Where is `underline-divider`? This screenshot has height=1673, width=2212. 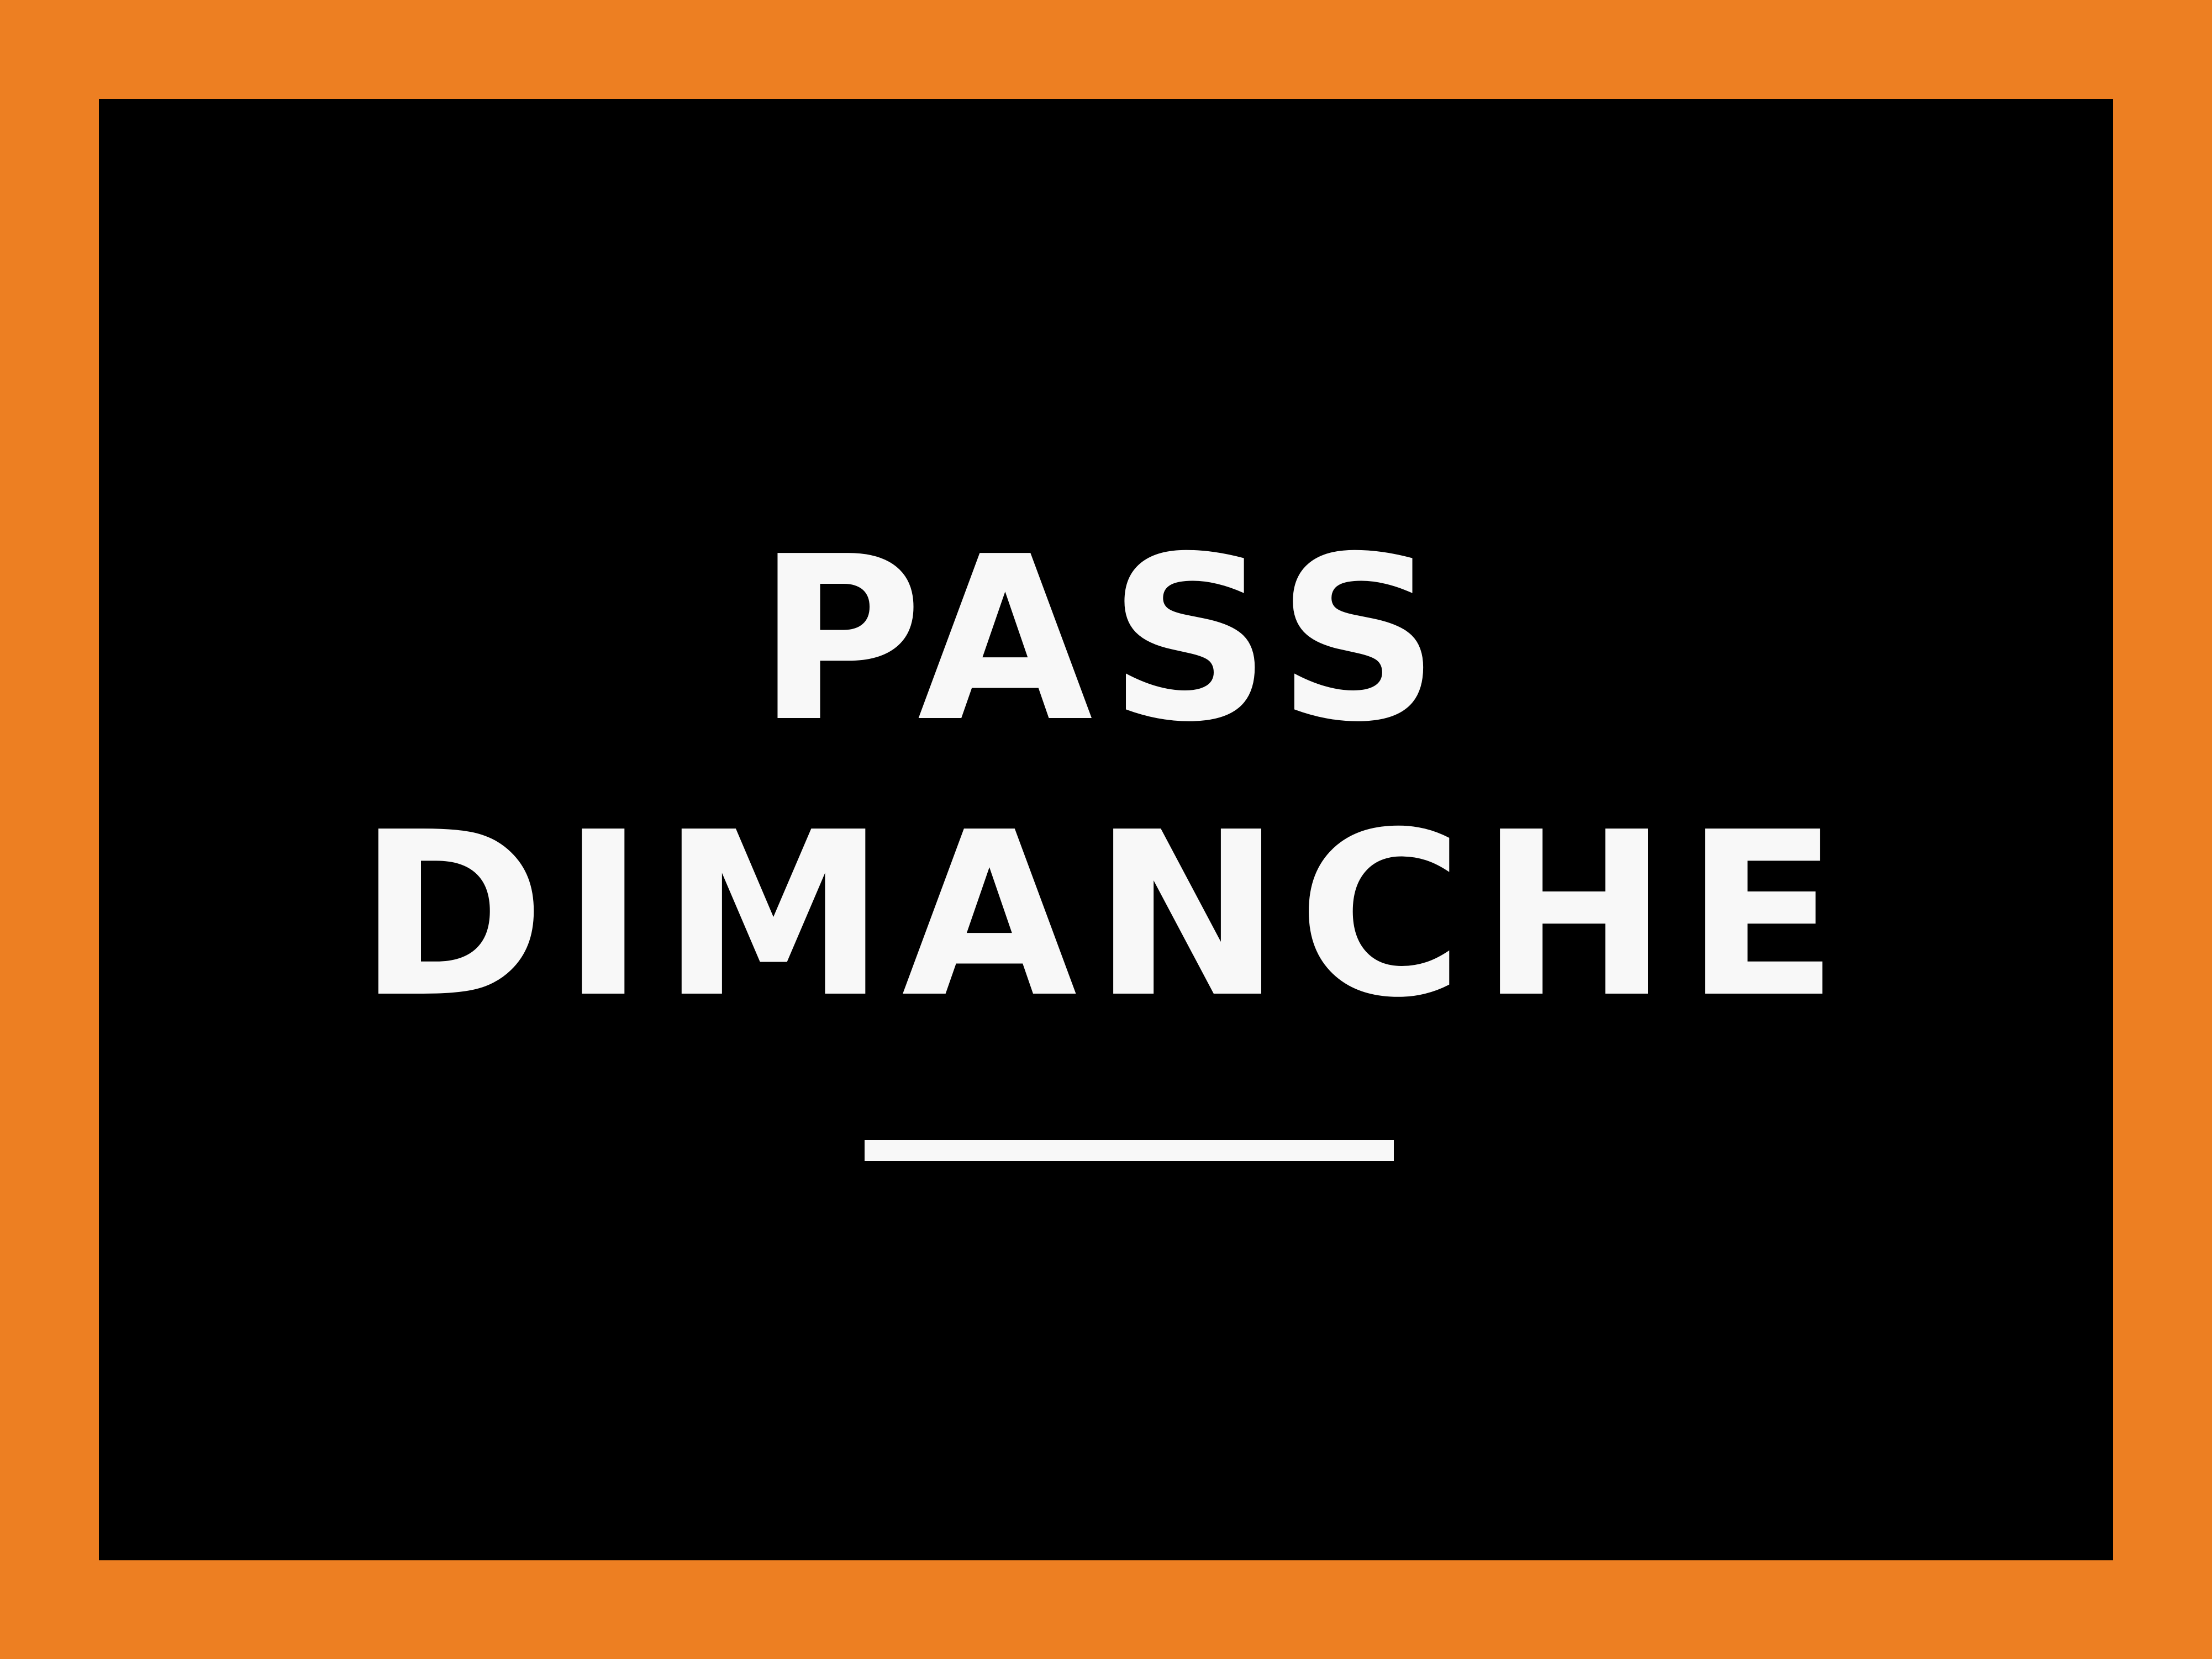
underline-divider is located at coordinates (1129, 1150).